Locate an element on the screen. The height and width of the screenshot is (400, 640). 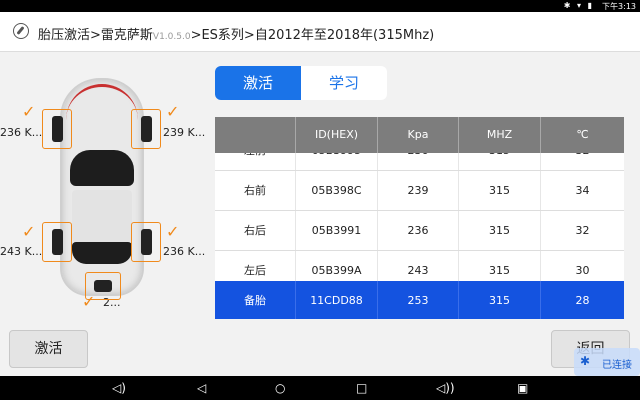
status-time: 下午3:13 is located at coordinates (619, 6).